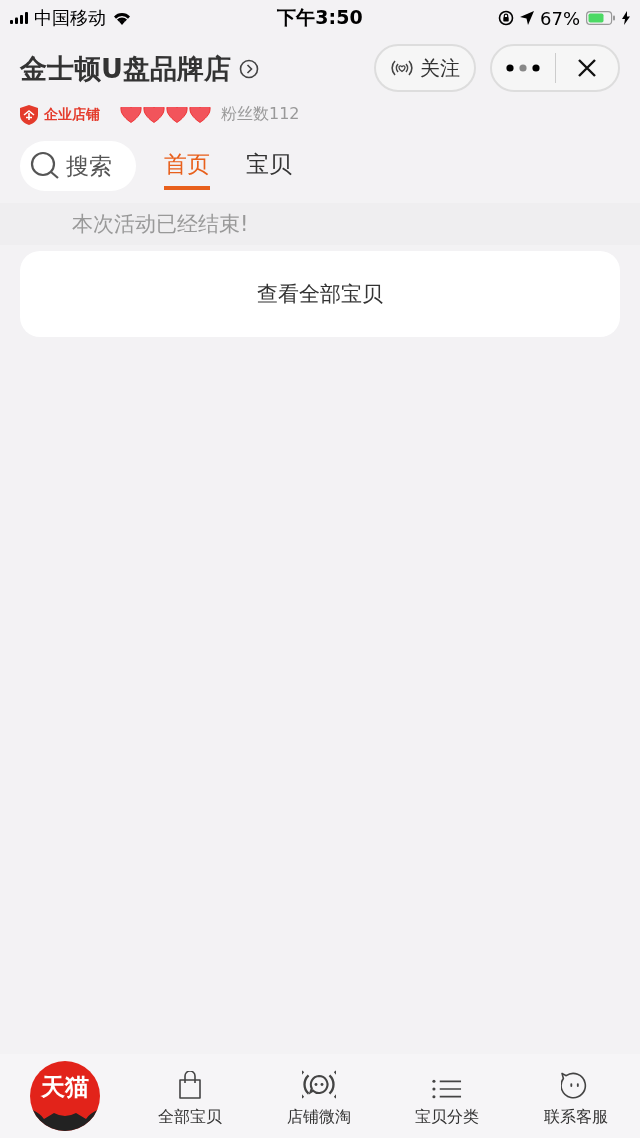  I want to click on enterprise-badge-label: 企业店铺, so click(72, 114).